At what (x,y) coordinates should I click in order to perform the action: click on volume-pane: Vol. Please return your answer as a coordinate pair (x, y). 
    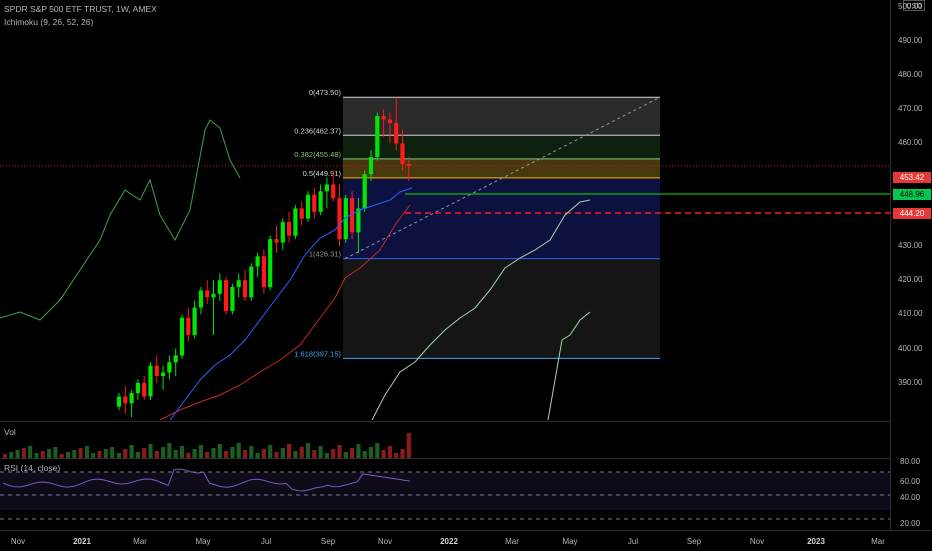
    Looking at the image, I should click on (445, 439).